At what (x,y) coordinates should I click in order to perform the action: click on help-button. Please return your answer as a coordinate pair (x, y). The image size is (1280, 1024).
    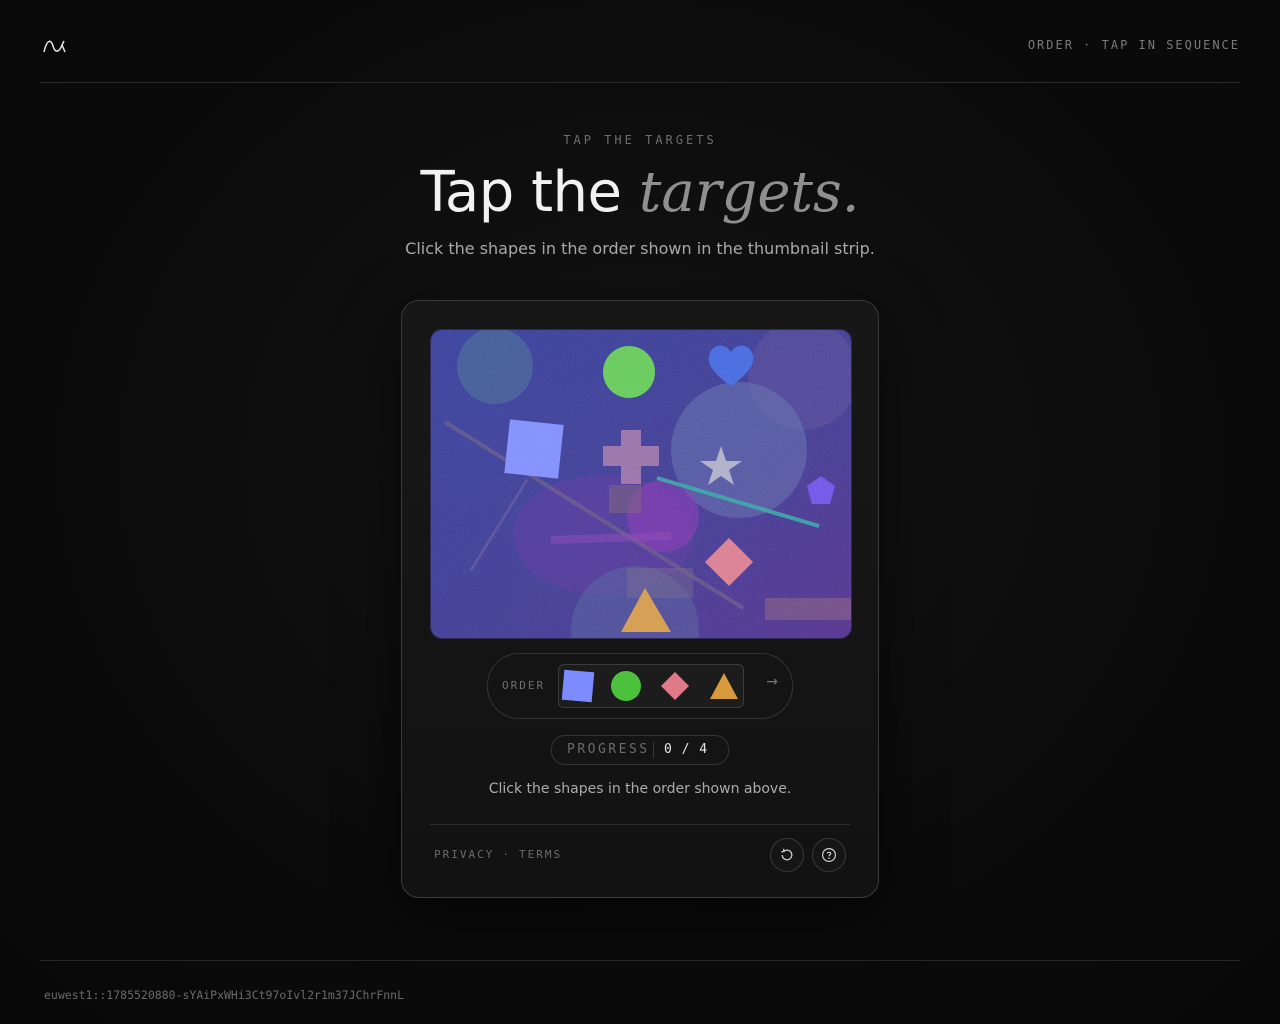
    Looking at the image, I should click on (829, 855).